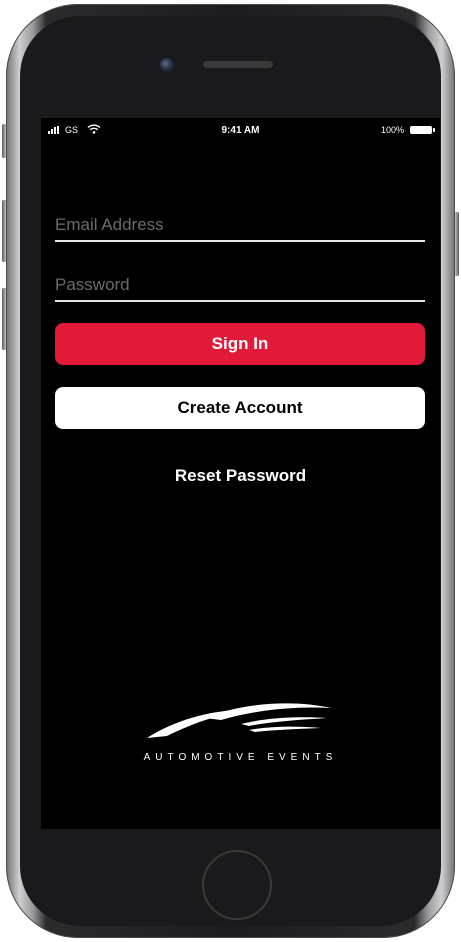 This screenshot has width=461, height=942. I want to click on front-camera, so click(167, 65).